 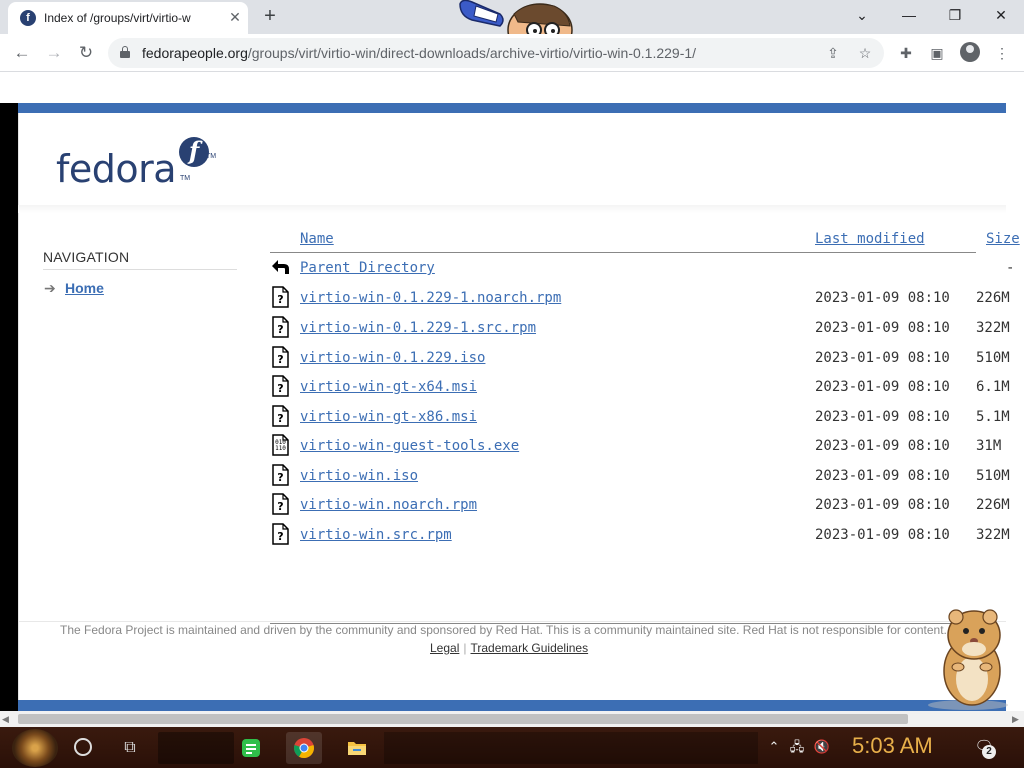 I want to click on network-icon: 🖧, so click(x=797, y=747).